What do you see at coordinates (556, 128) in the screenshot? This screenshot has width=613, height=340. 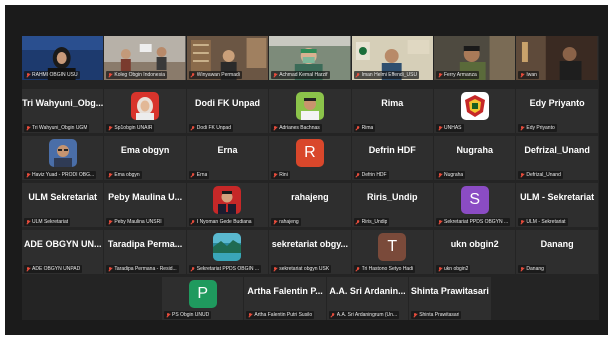 I see `participant-name-label: Edy Priyanto` at bounding box center [556, 128].